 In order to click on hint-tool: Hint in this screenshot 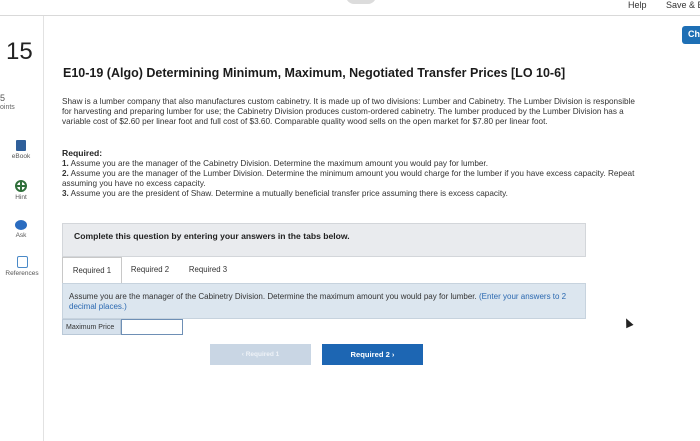, I will do `click(21, 190)`.